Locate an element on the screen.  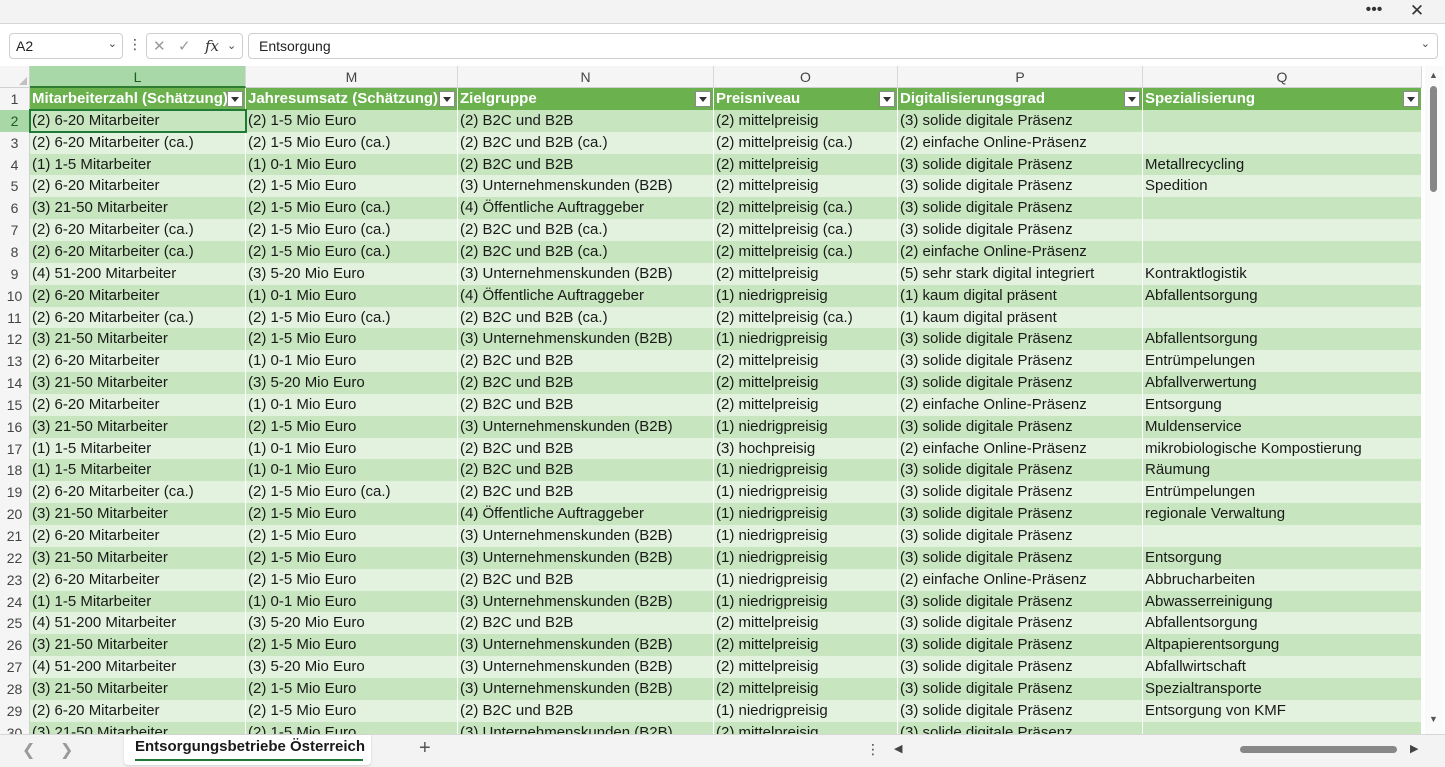
close-icon: ✕ is located at coordinates (1417, 11).